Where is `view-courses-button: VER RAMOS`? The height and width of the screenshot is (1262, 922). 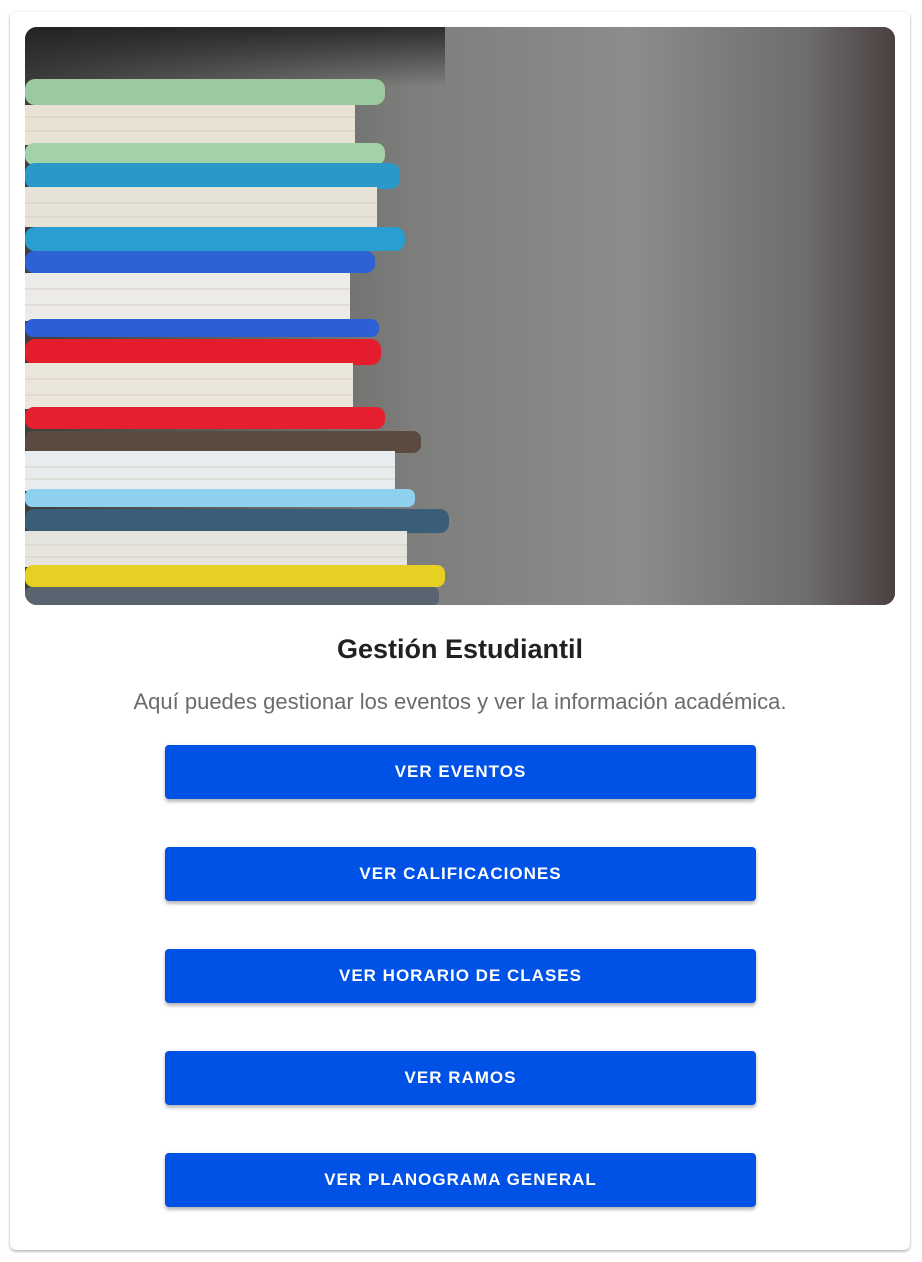 view-courses-button: VER RAMOS is located at coordinates (460, 1078).